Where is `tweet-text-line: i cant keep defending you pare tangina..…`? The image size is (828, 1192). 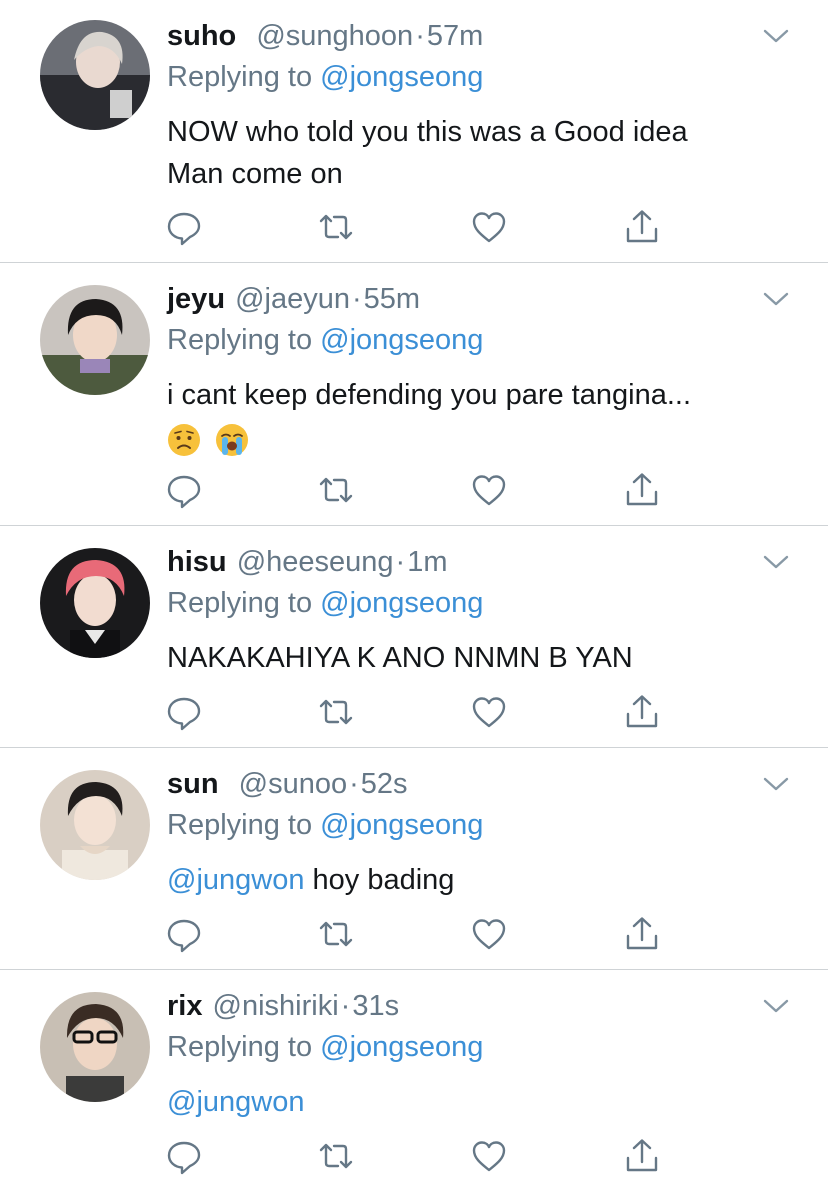
tweet-text-line: i cant keep defending you pare tangina..… is located at coordinates (429, 395).